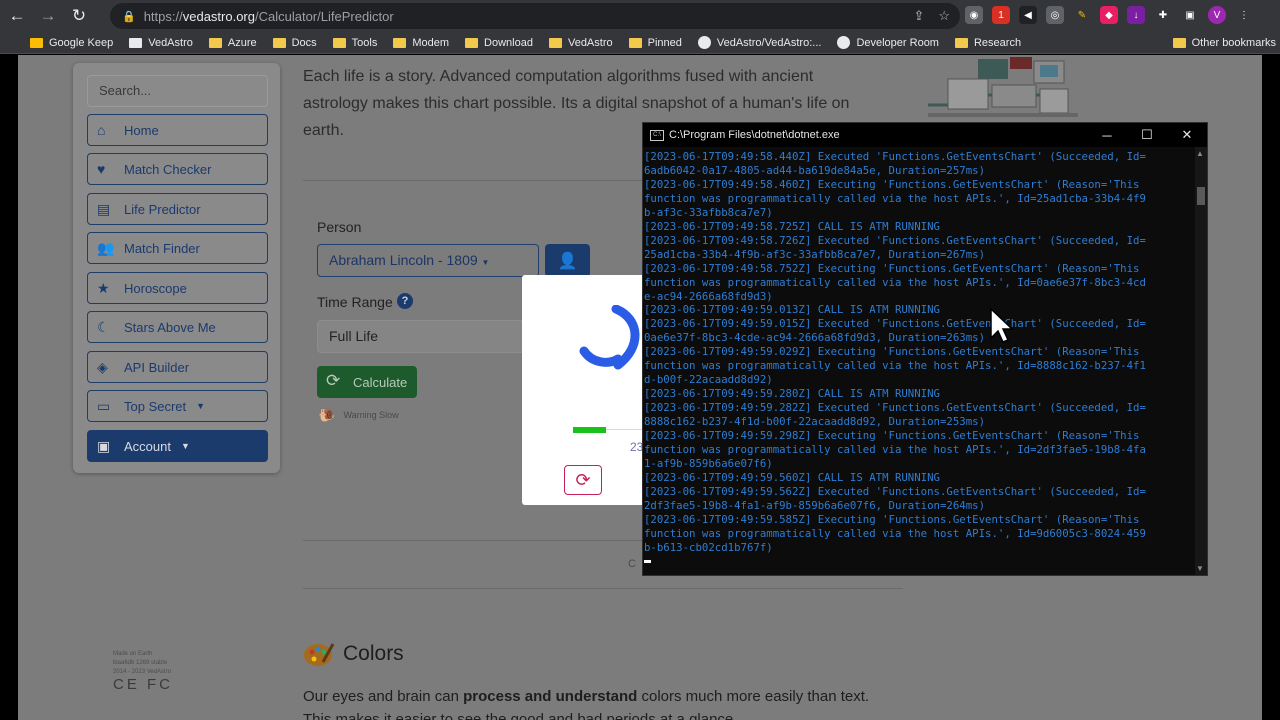 The width and height of the screenshot is (1280, 720). I want to click on bookmark-folder: Download, so click(499, 43).